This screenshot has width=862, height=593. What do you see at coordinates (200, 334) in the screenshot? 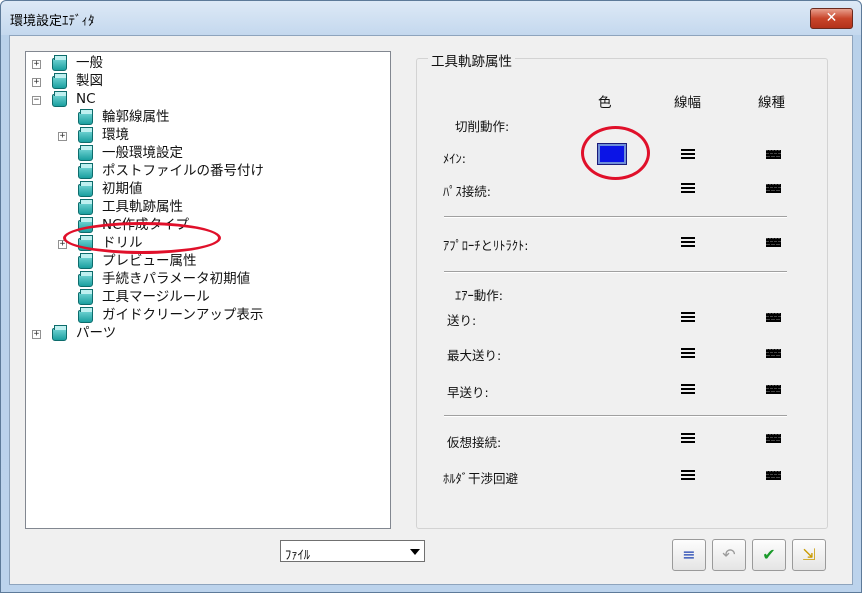
I see `tree-item-parts: + パーツ` at bounding box center [200, 334].